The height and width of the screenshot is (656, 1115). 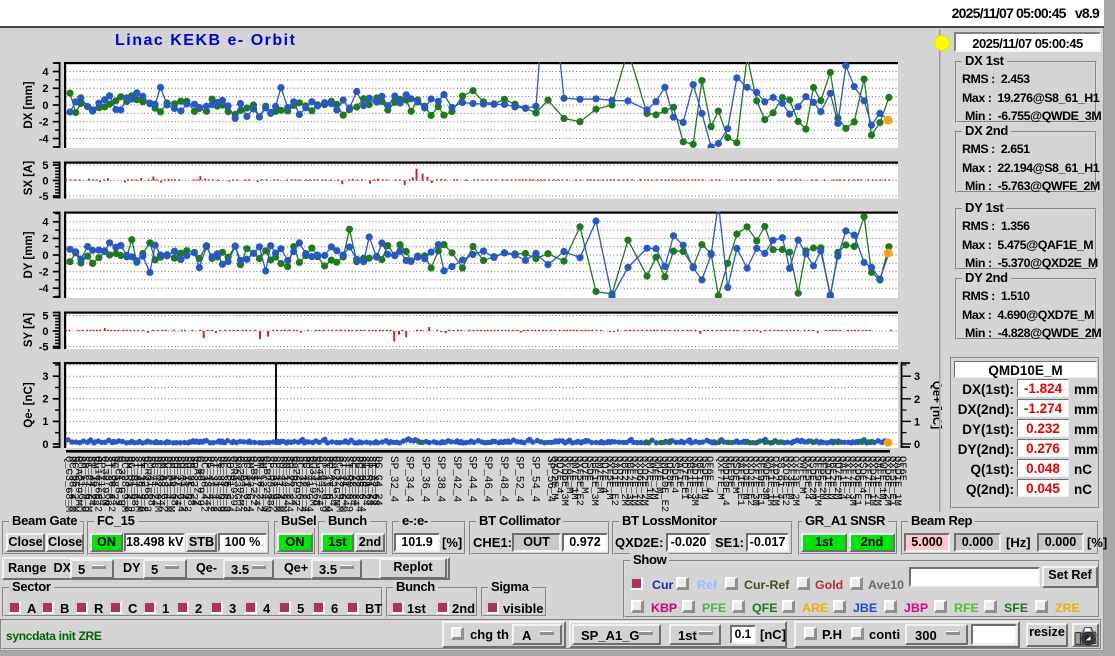 What do you see at coordinates (519, 479) in the screenshot?
I see `svg-text: SP_52_4` at bounding box center [519, 479].